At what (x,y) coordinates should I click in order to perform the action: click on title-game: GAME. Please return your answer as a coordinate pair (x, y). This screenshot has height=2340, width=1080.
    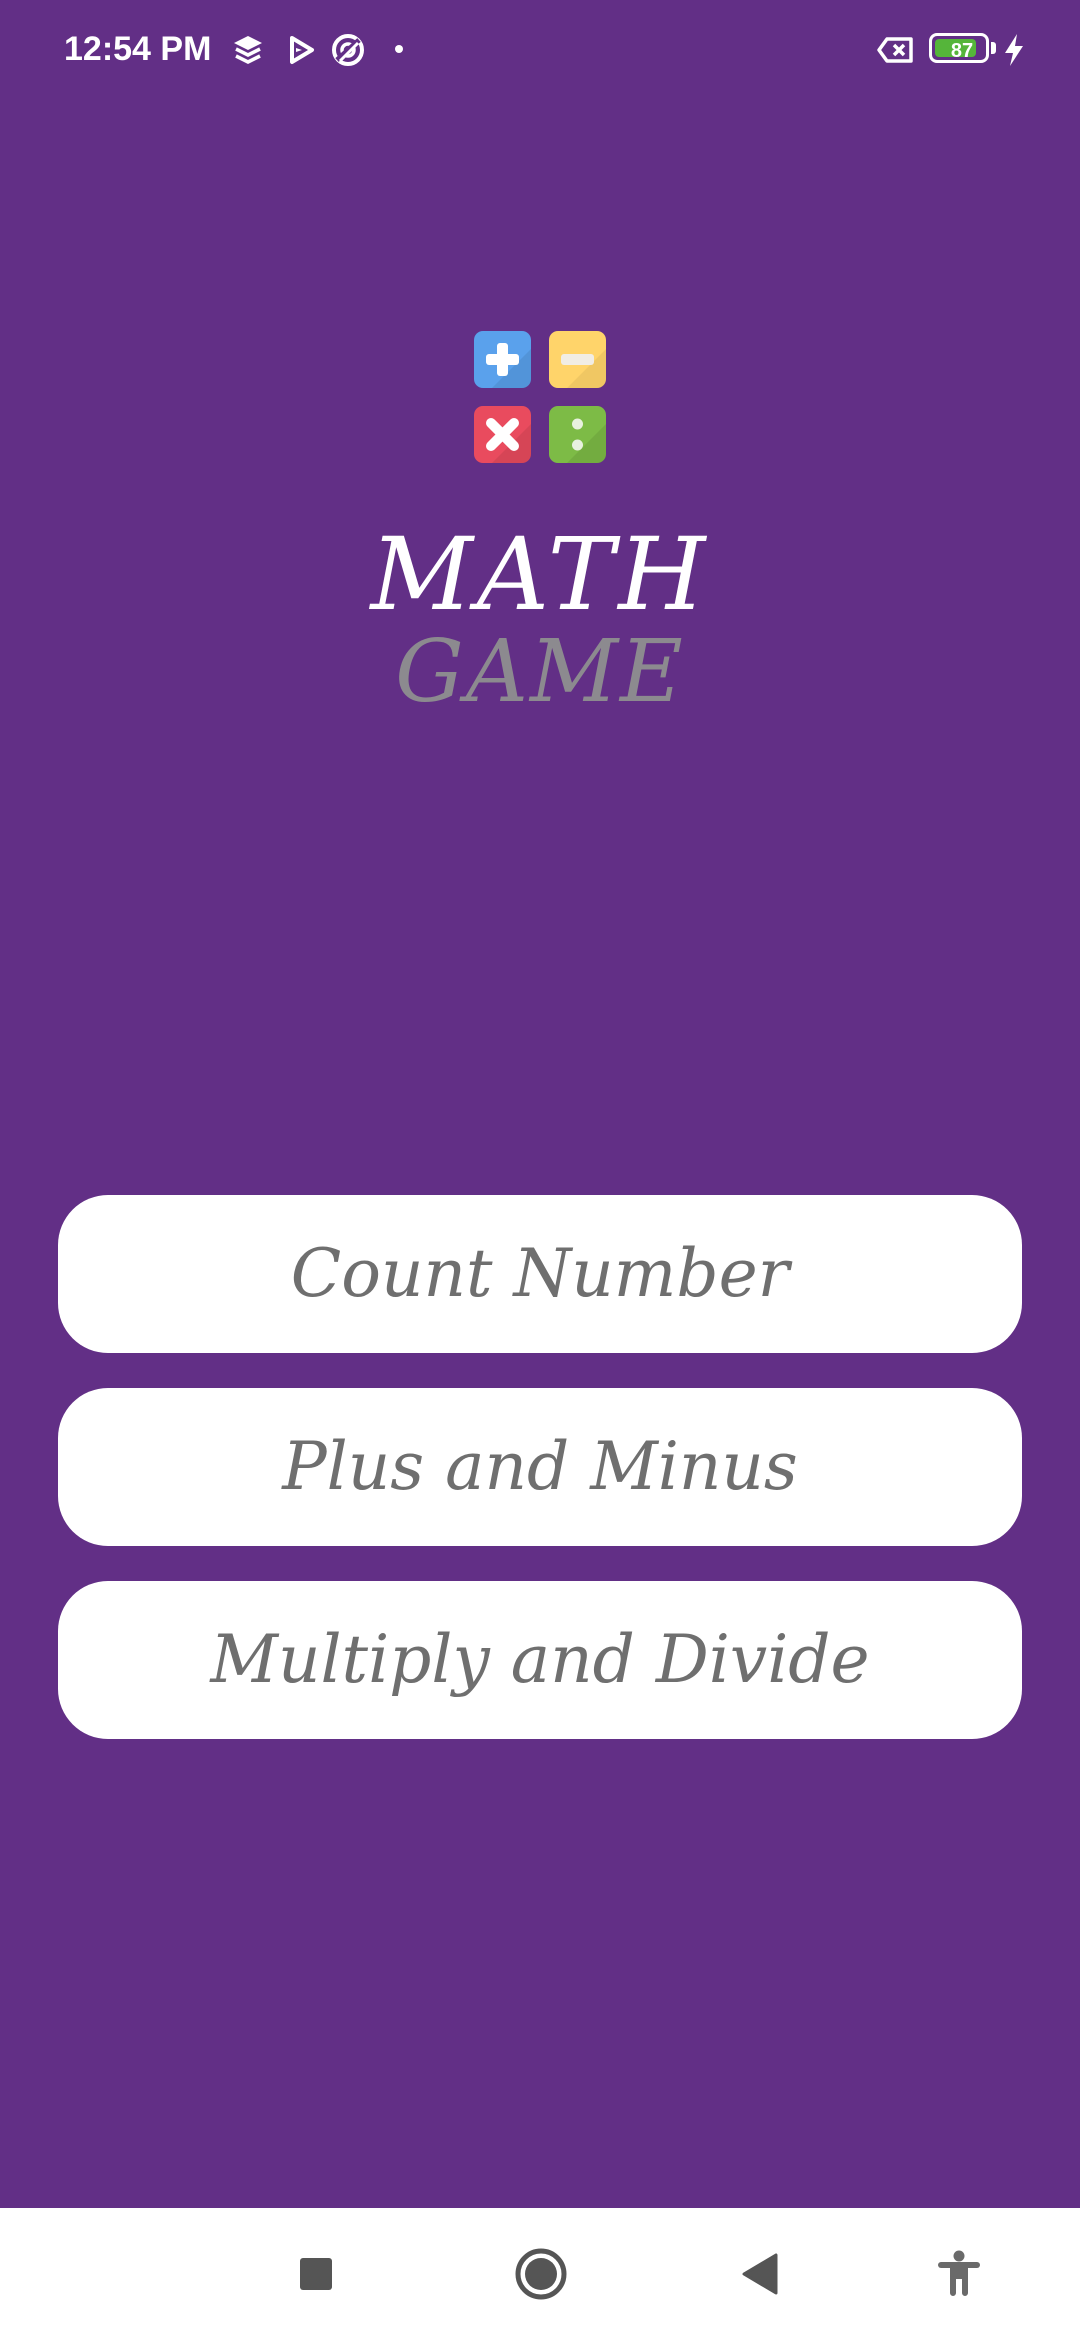
    Looking at the image, I should click on (540, 672).